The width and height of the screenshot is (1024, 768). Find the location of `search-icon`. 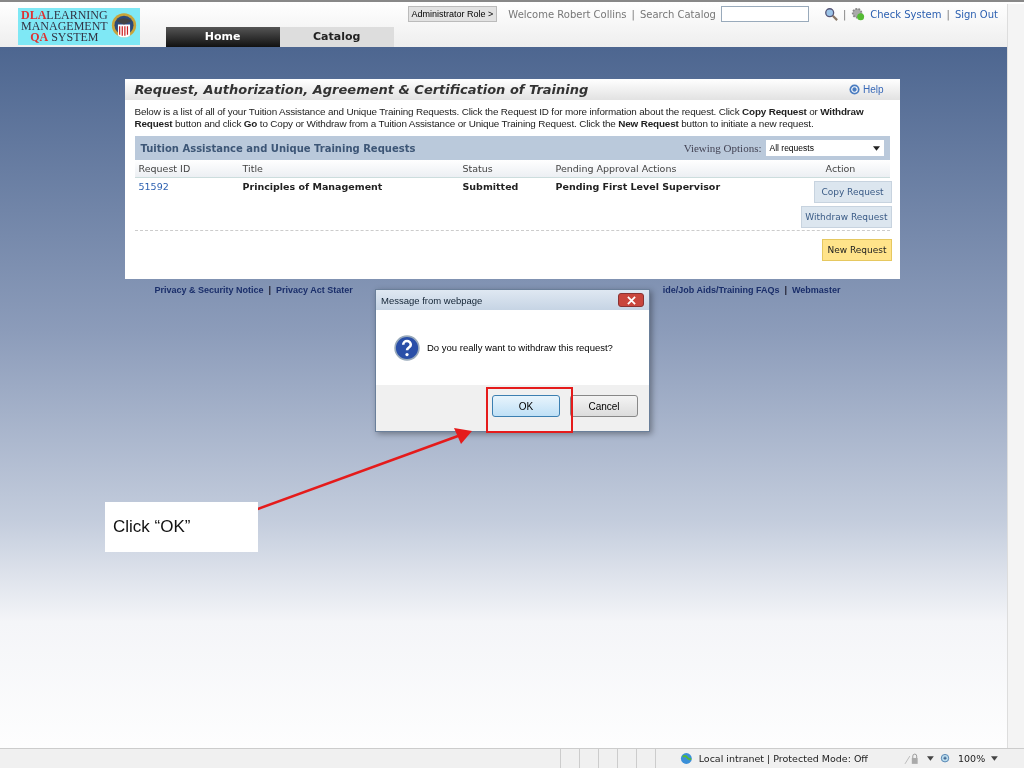

search-icon is located at coordinates (830, 14).